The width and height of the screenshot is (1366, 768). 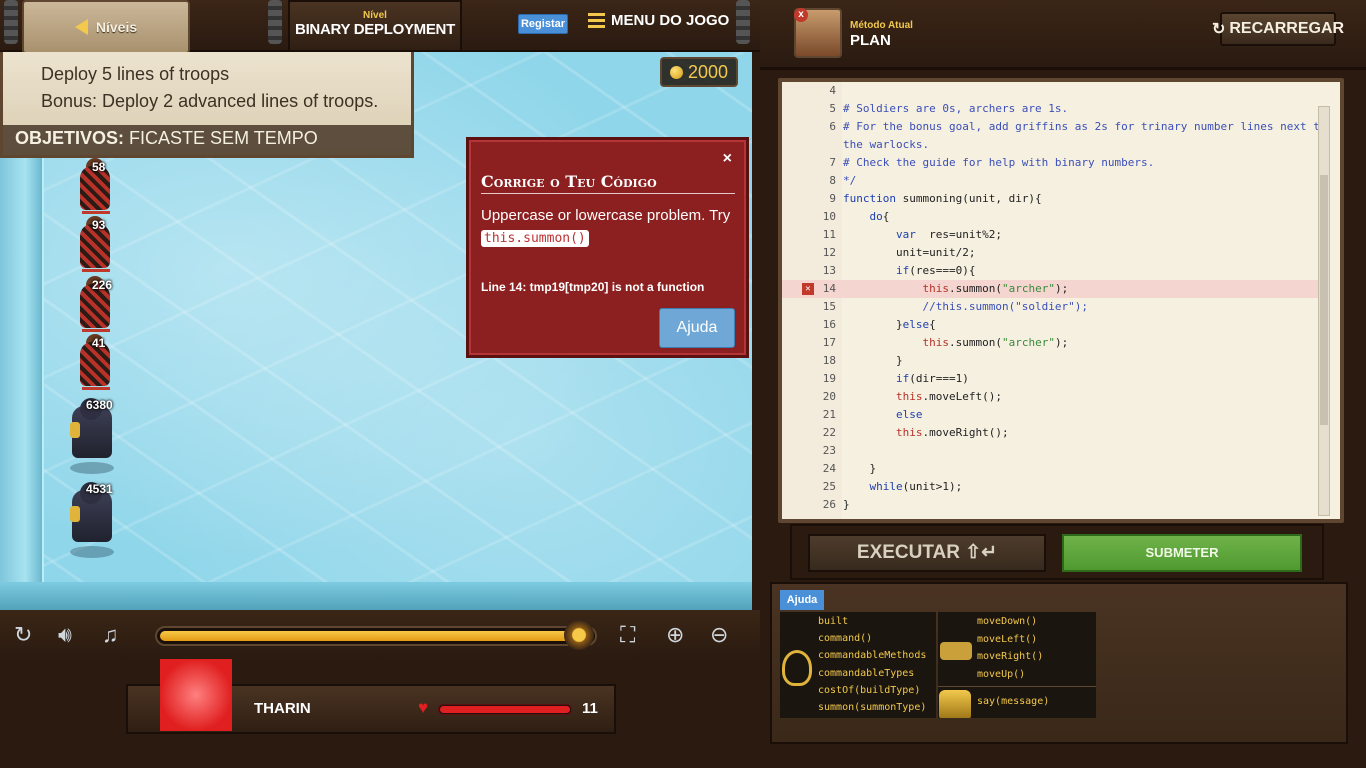 I want to click on chain-decoration, so click(x=275, y=22).